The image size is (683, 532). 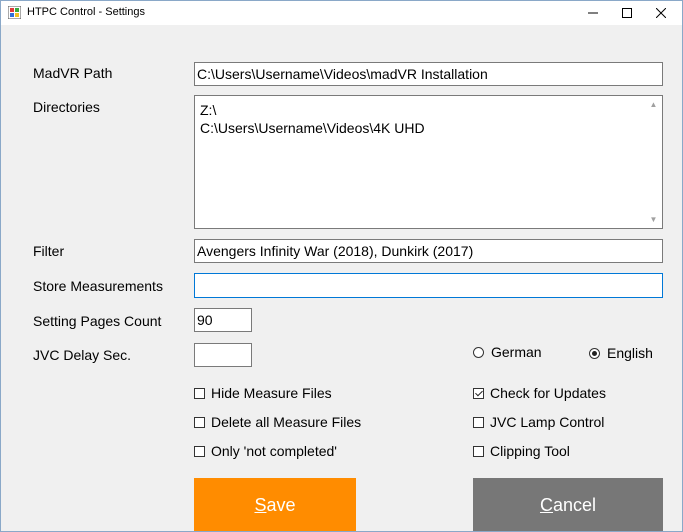 I want to click on close-icon, so click(x=661, y=13).